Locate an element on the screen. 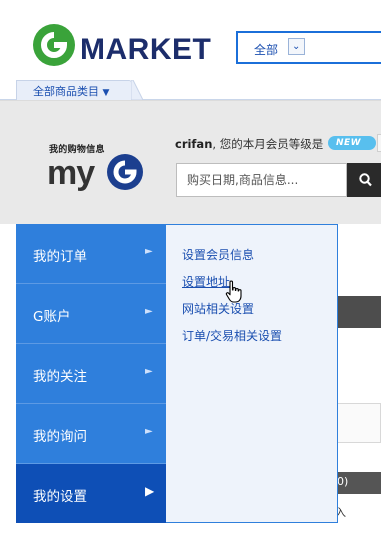 This screenshot has height=533, width=381. badge-extra-box is located at coordinates (379, 143).